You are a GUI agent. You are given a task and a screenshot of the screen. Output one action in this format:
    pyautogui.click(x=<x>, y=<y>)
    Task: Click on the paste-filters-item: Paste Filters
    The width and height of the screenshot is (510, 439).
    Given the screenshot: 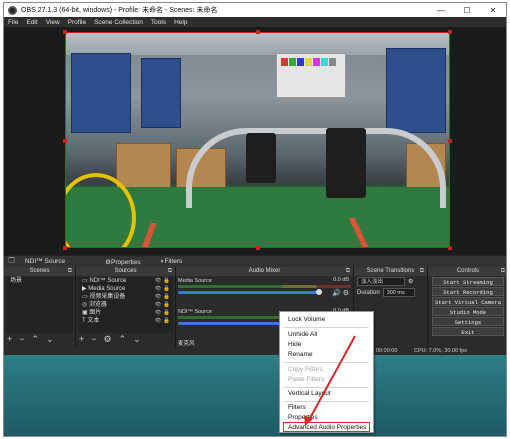 What is the action you would take?
    pyautogui.click(x=306, y=379)
    